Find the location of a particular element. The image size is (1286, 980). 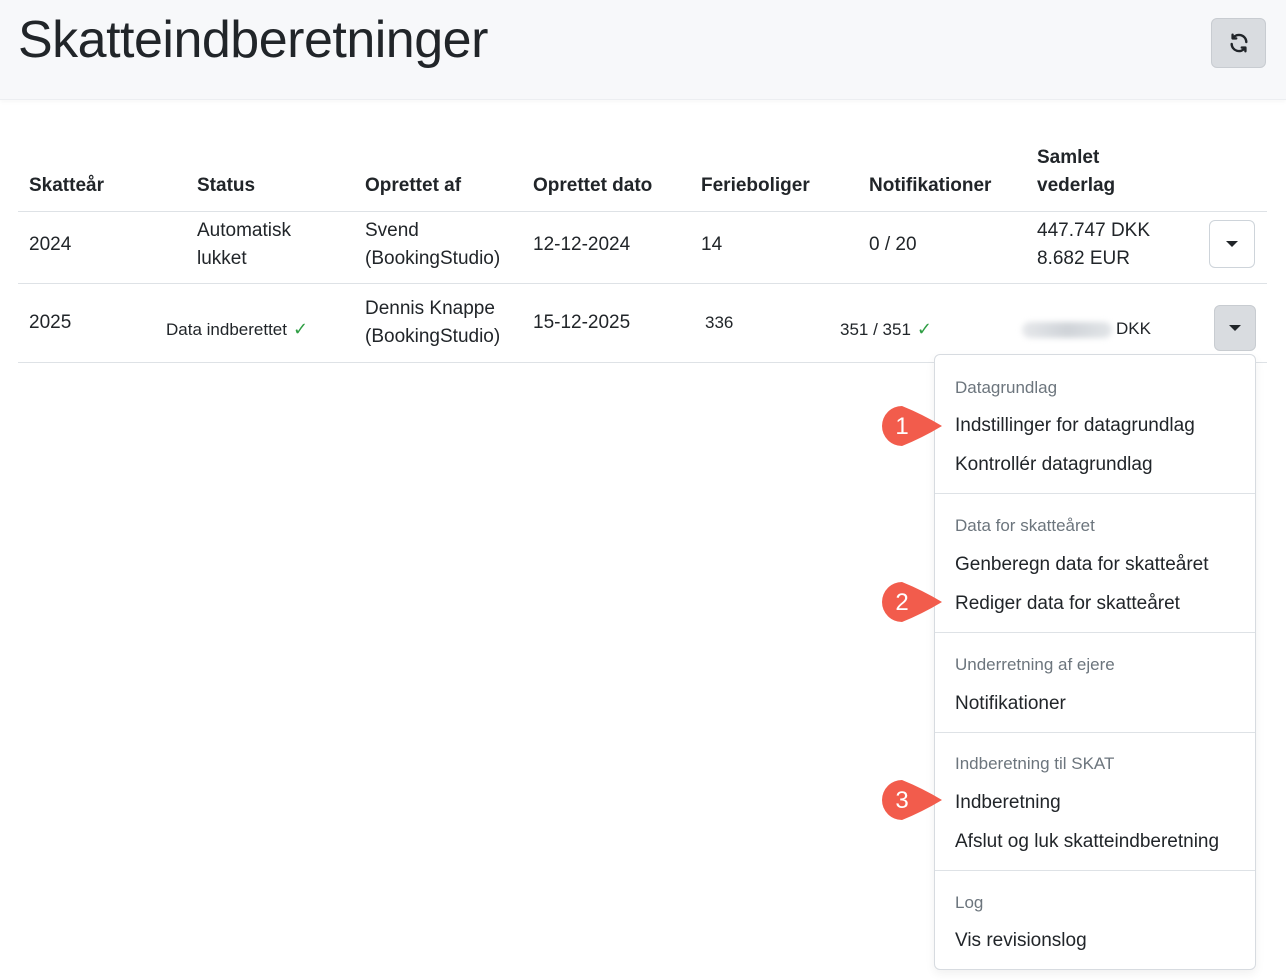

status-text: Data indberettet is located at coordinates (226, 329).